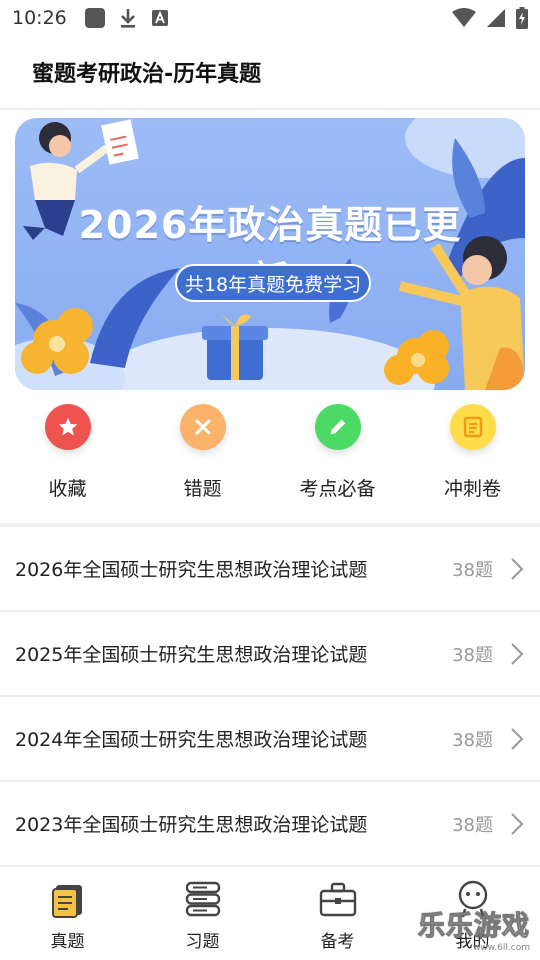 The height and width of the screenshot is (960, 540). Describe the element at coordinates (202, 942) in the screenshot. I see `tab-exercises-label: 习题` at that location.